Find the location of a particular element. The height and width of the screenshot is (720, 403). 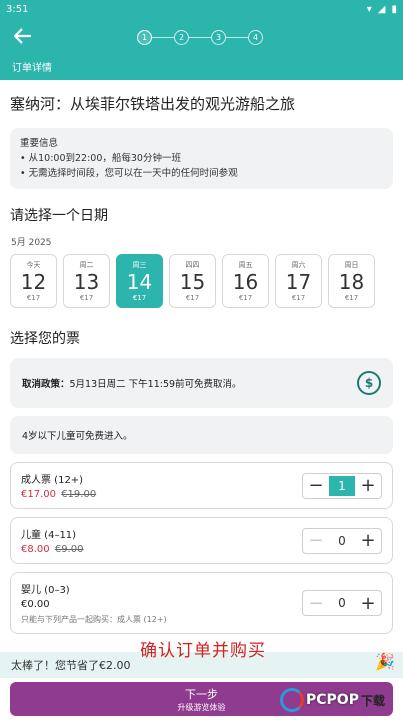

quantity-stepper: − 1 + is located at coordinates (342, 485).